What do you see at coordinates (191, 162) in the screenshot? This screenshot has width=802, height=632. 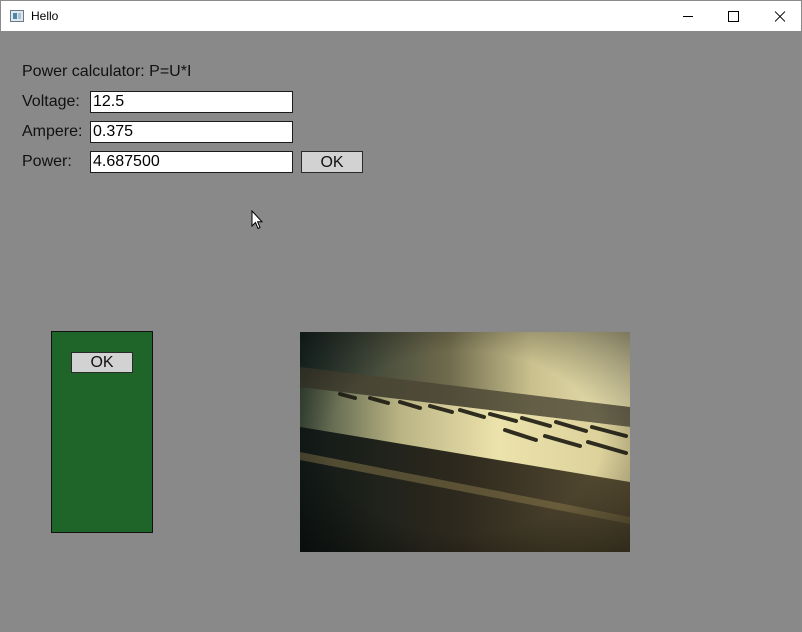 I see `power-output` at bounding box center [191, 162].